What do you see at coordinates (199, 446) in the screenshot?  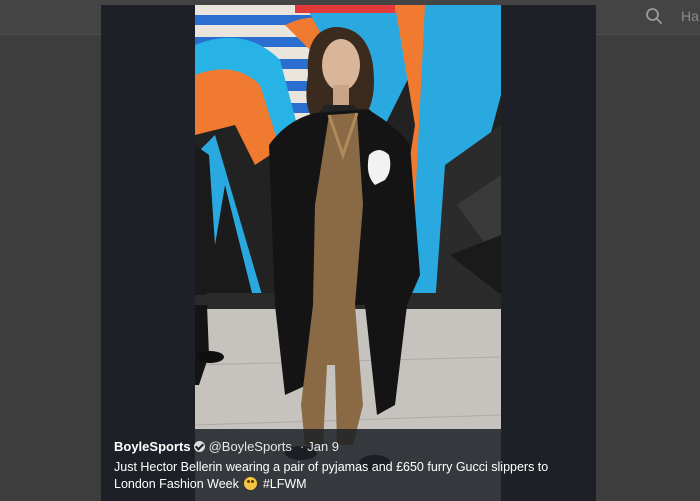 I see `verified-badge-icon` at bounding box center [199, 446].